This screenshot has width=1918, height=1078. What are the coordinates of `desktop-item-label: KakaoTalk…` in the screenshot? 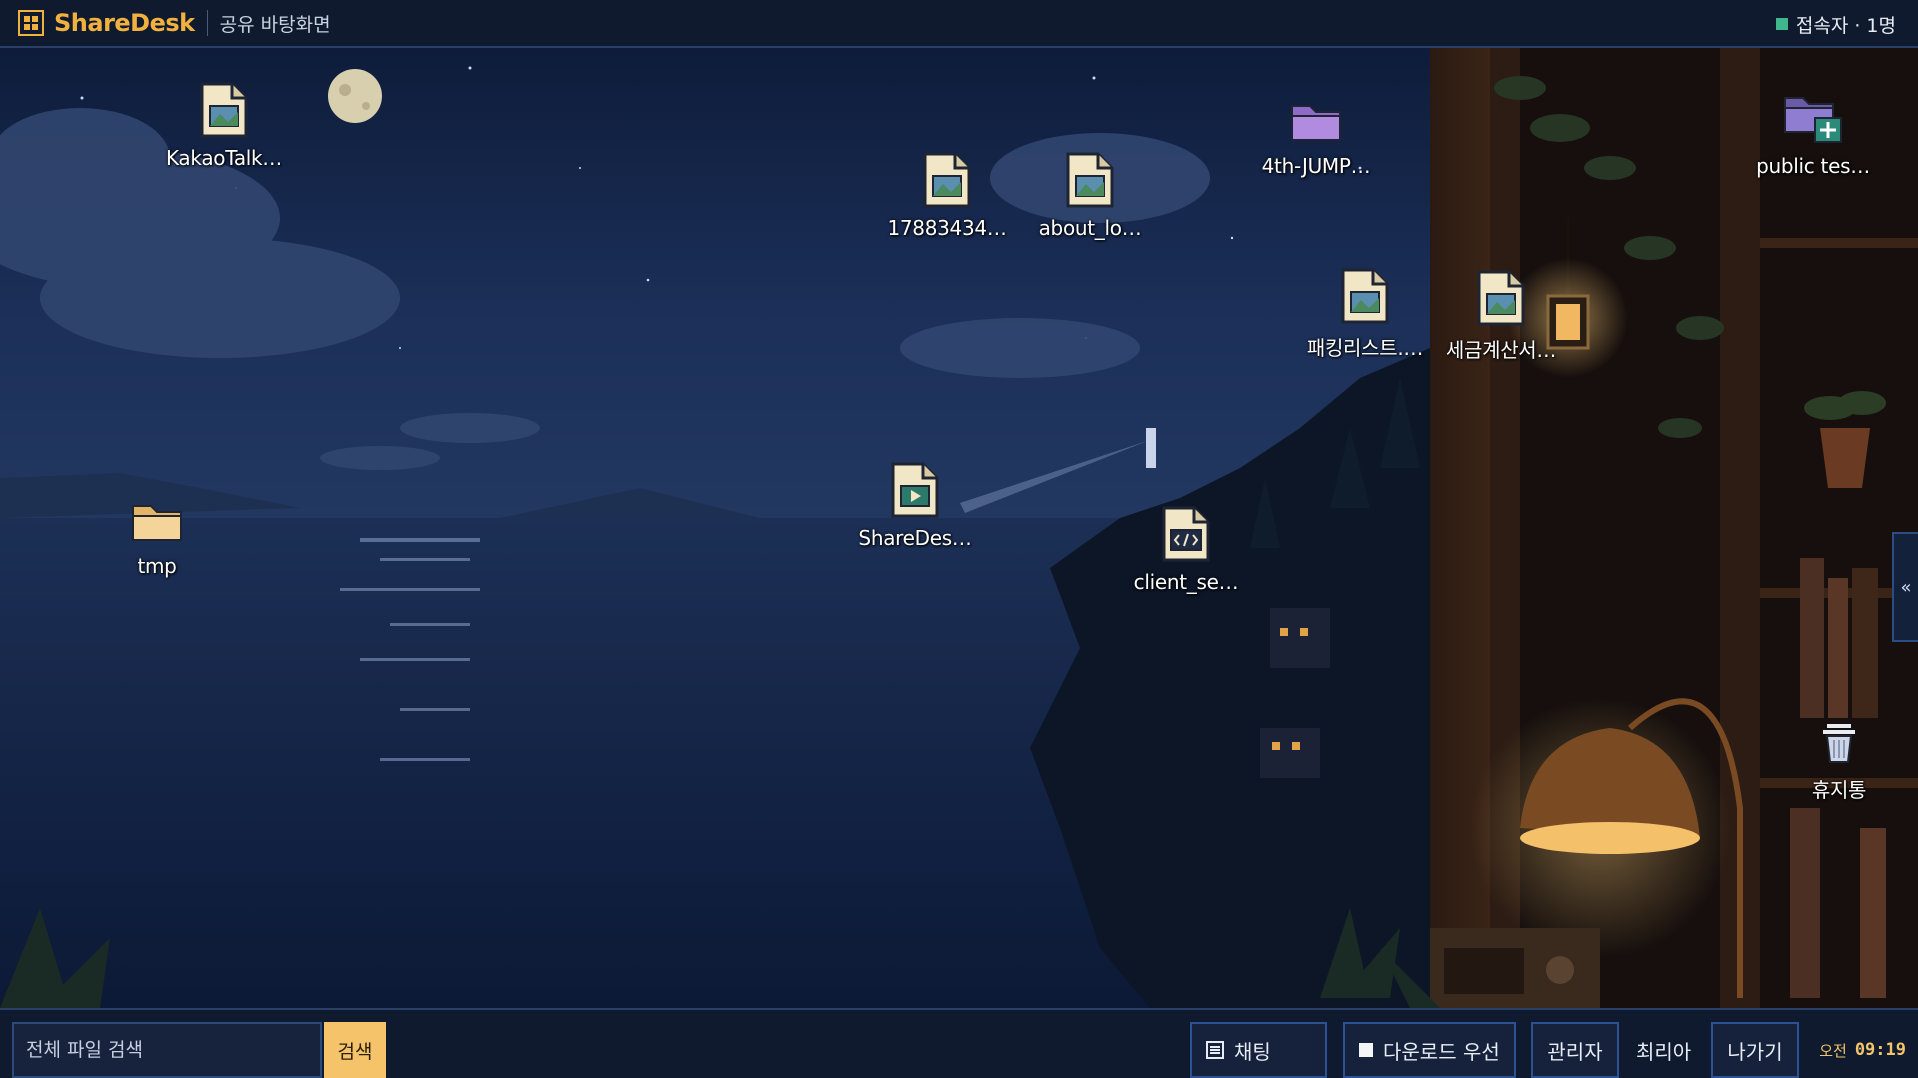 It's located at (224, 158).